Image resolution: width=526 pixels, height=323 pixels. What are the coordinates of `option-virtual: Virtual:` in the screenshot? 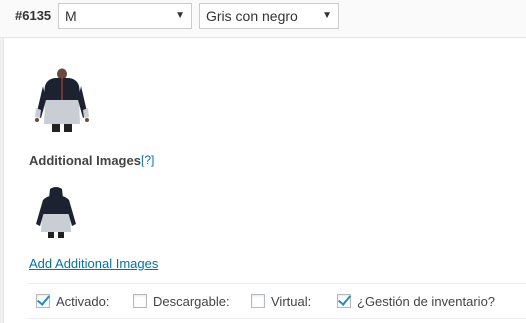 It's located at (281, 301).